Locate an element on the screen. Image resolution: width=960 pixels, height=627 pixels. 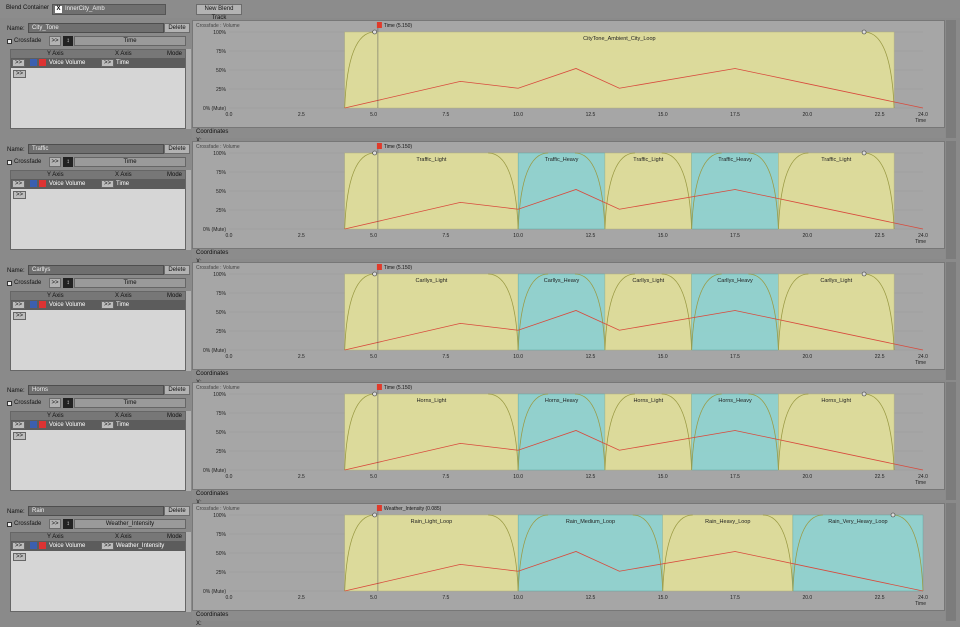
x-axis-field: Weather_Intensity is located at coordinates (130, 524).